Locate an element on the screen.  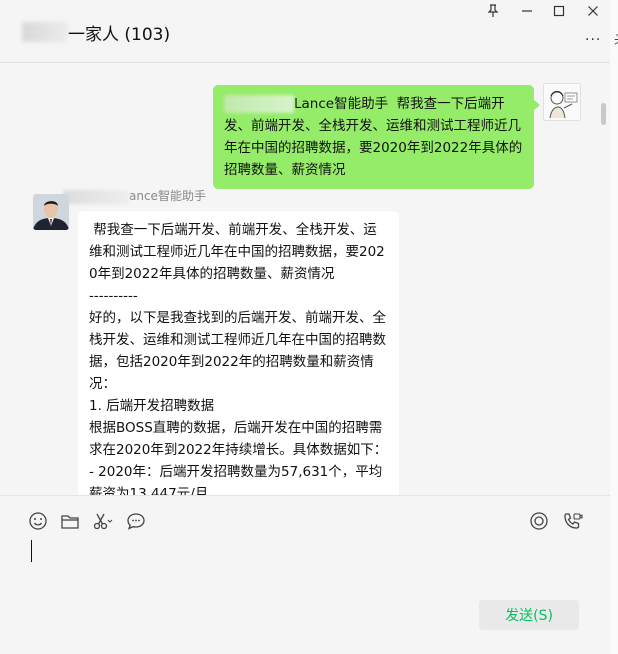
close-icon is located at coordinates (593, 13).